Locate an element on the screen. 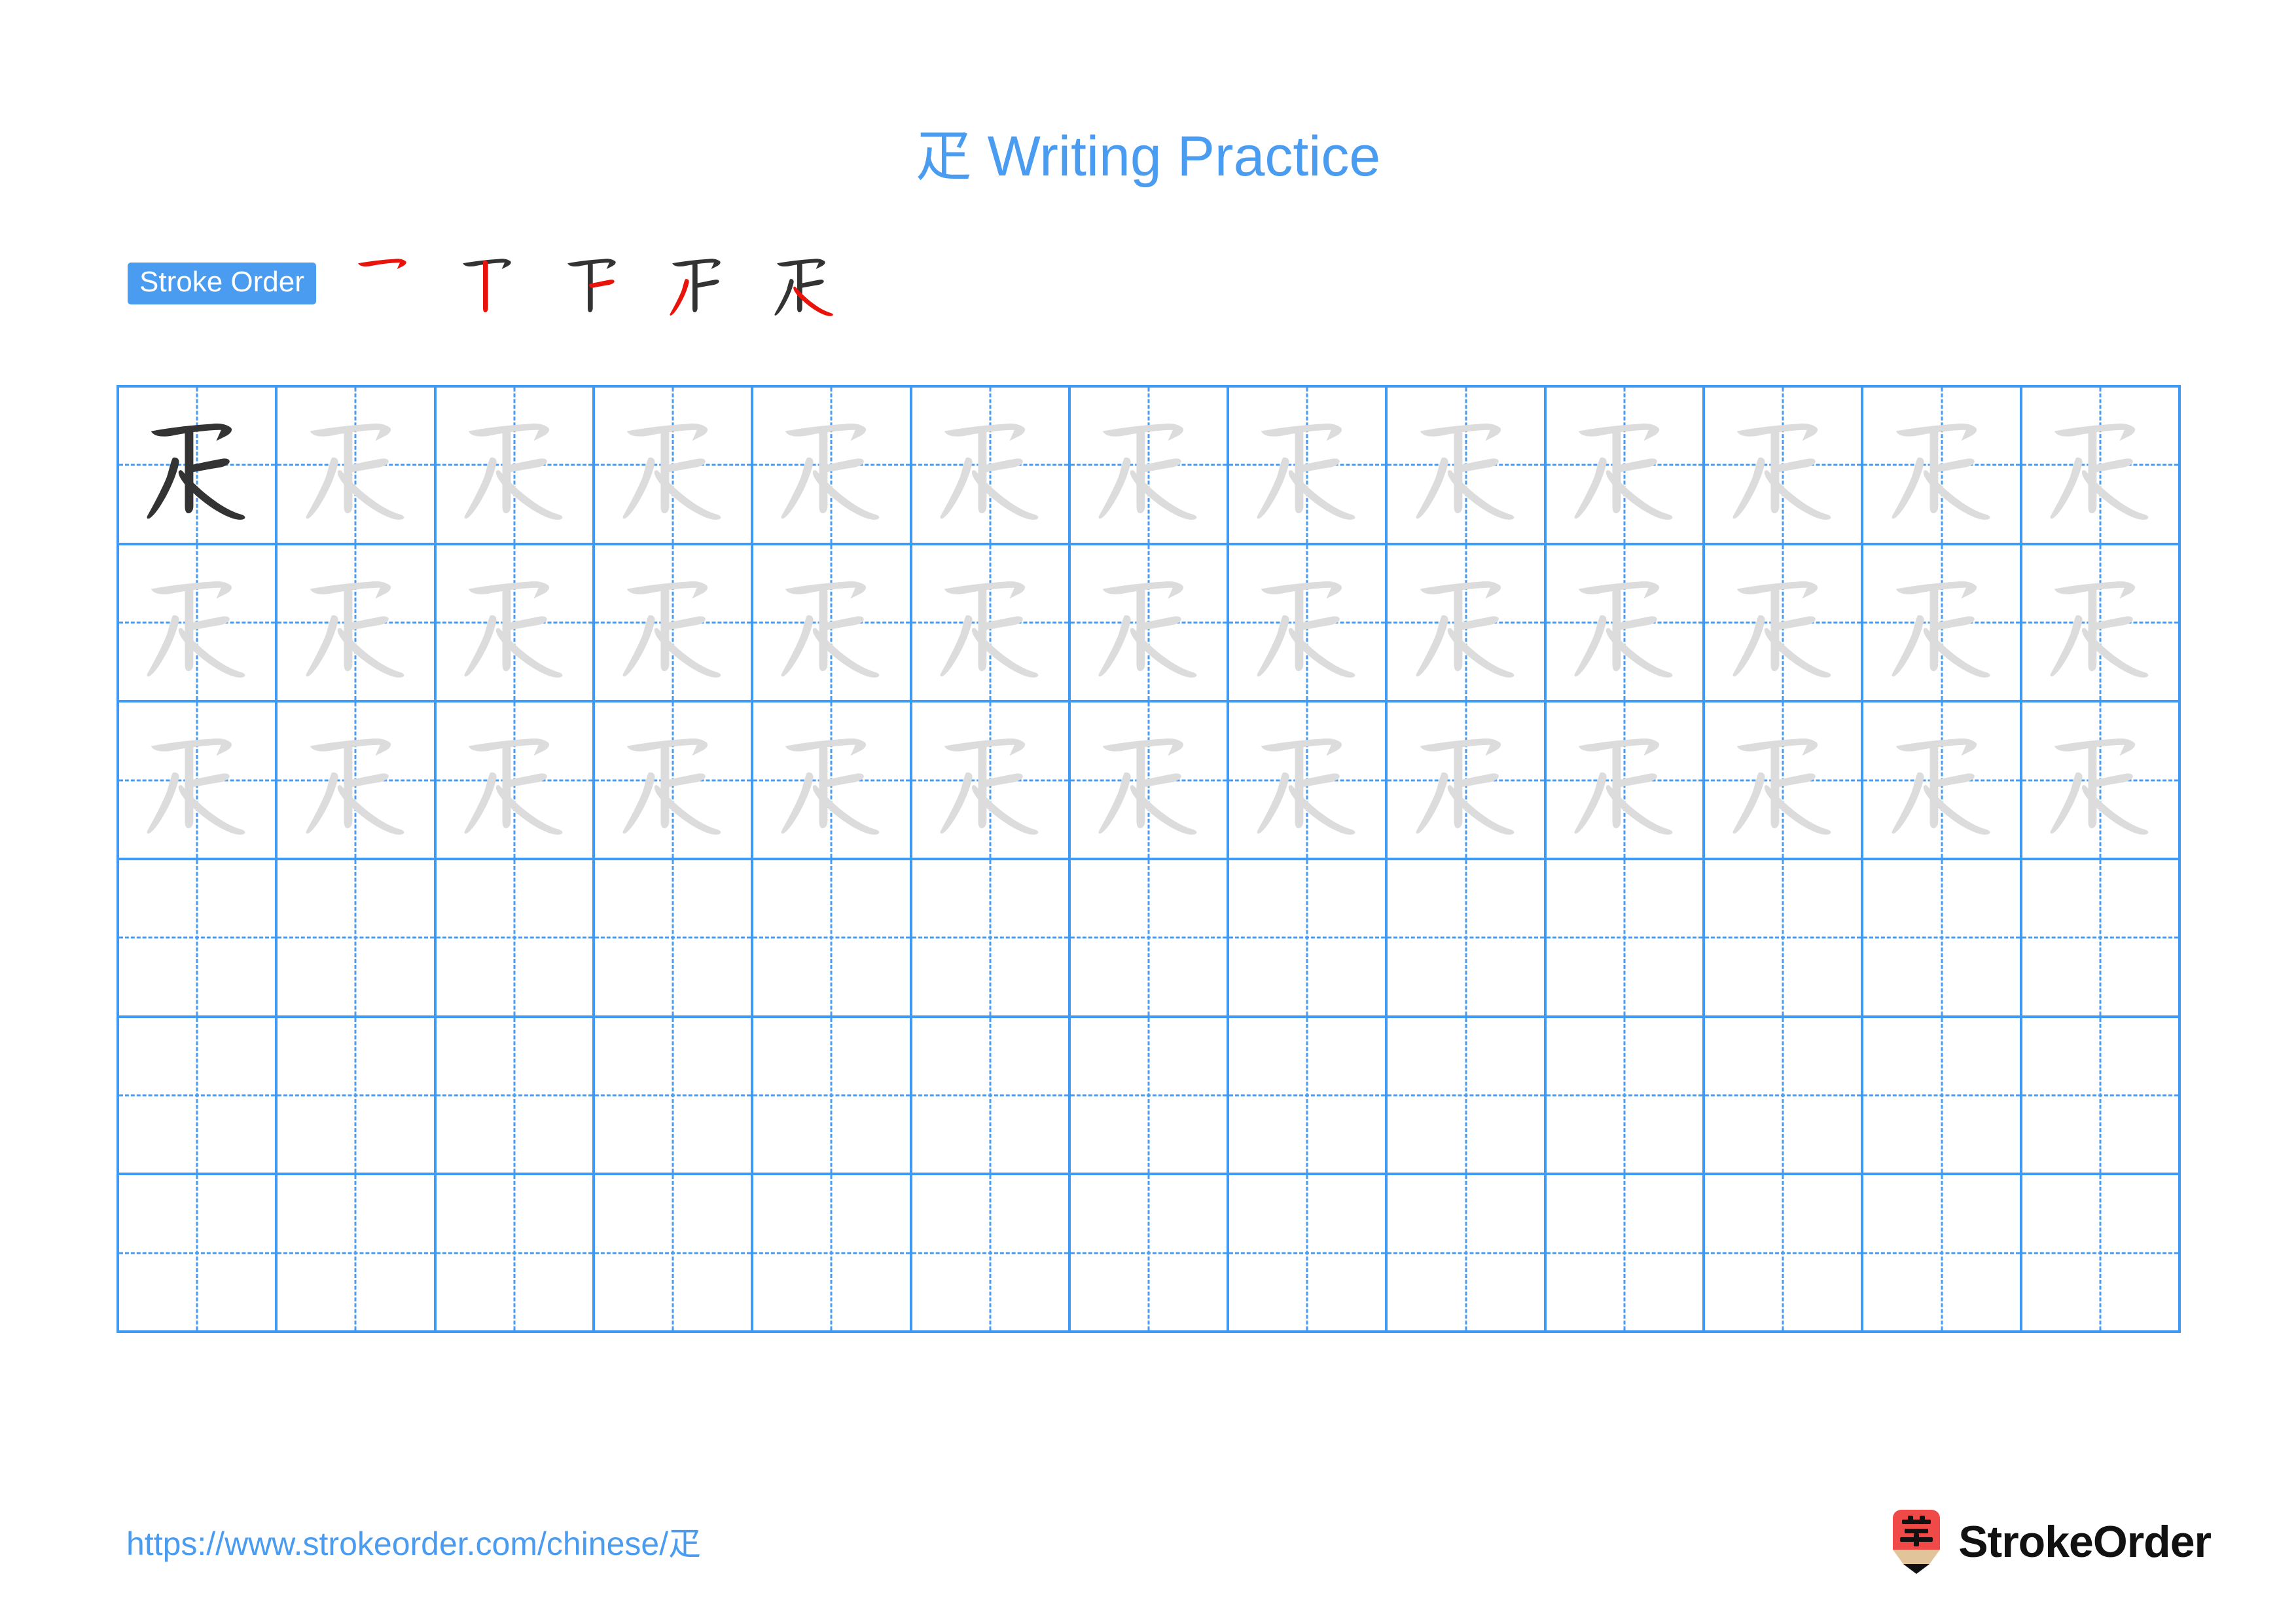  stroke-order-section: Stroke Order is located at coordinates (492, 285).